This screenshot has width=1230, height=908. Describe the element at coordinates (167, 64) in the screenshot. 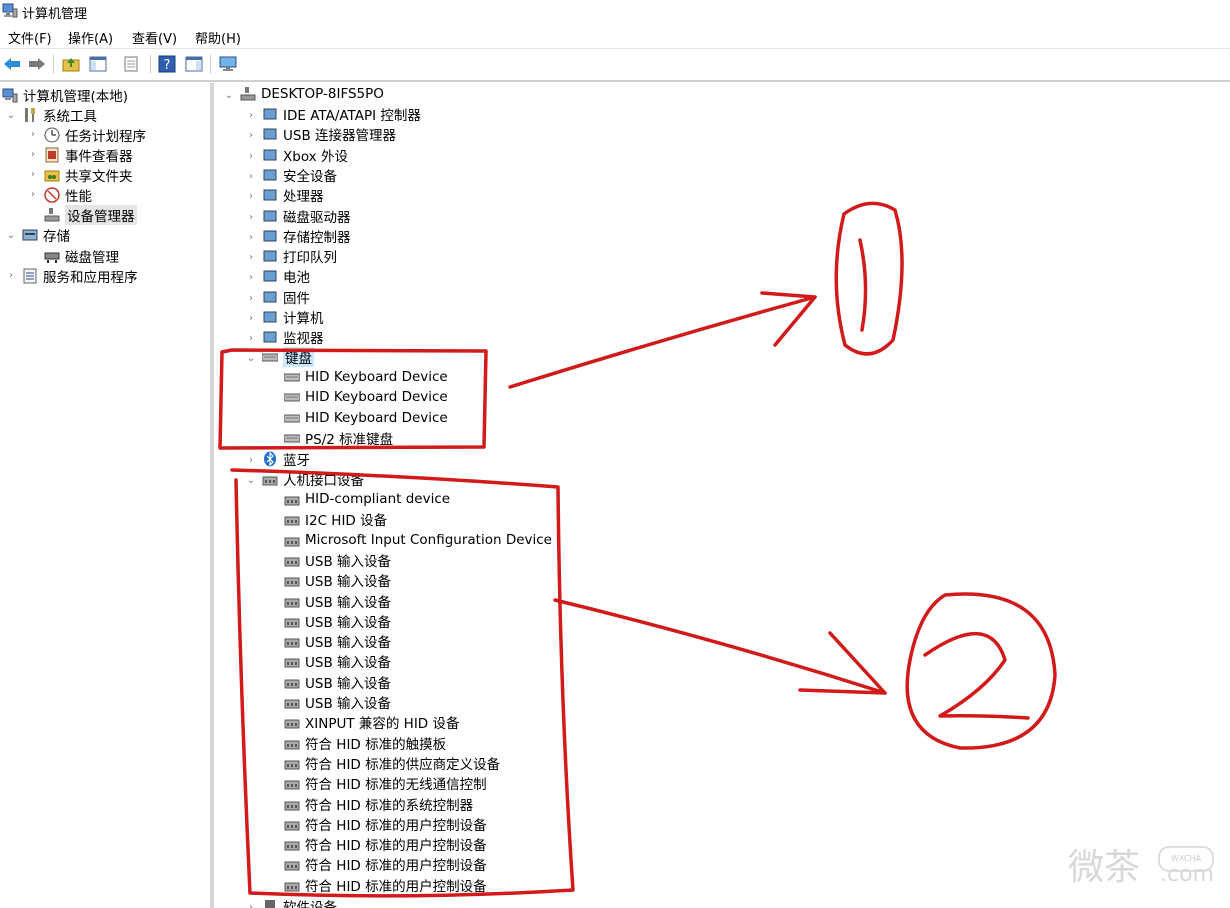

I see `help-icon: ?` at that location.